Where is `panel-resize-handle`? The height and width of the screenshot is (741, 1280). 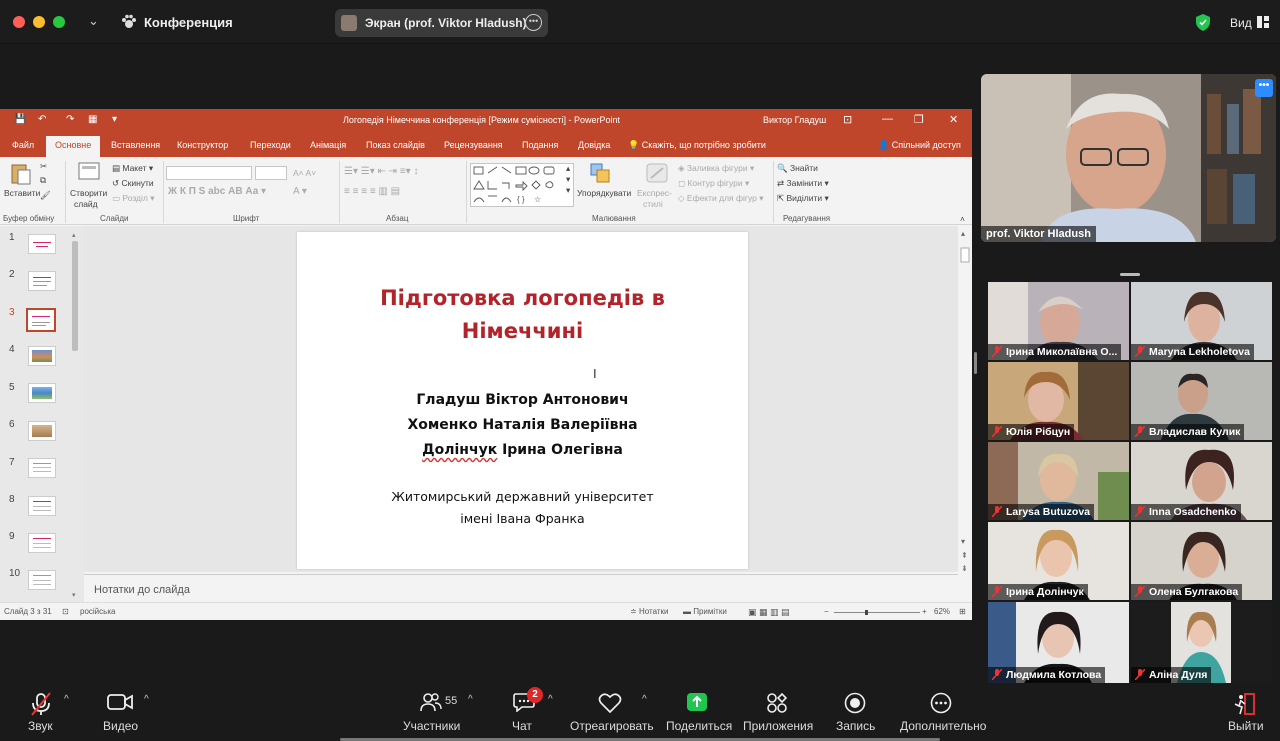 panel-resize-handle is located at coordinates (975, 363).